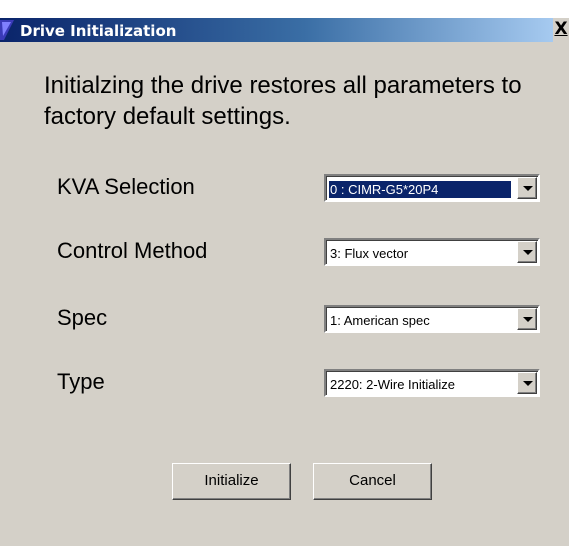 This screenshot has height=546, width=569. Describe the element at coordinates (420, 189) in the screenshot. I see `kva-selection-value: 0 : CIMR-G5*20P4` at that location.